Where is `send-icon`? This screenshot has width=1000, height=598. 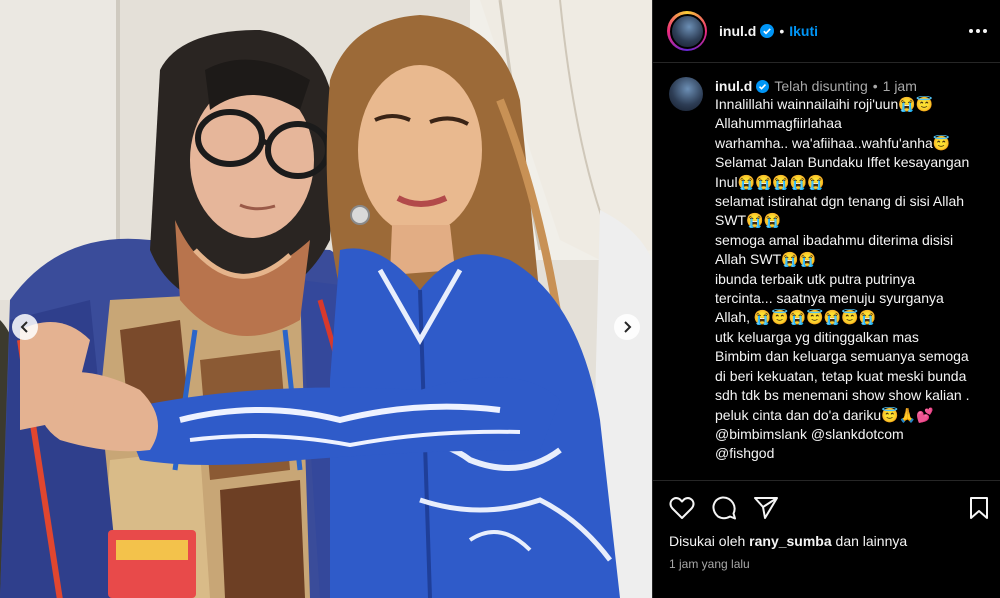 send-icon is located at coordinates (766, 508).